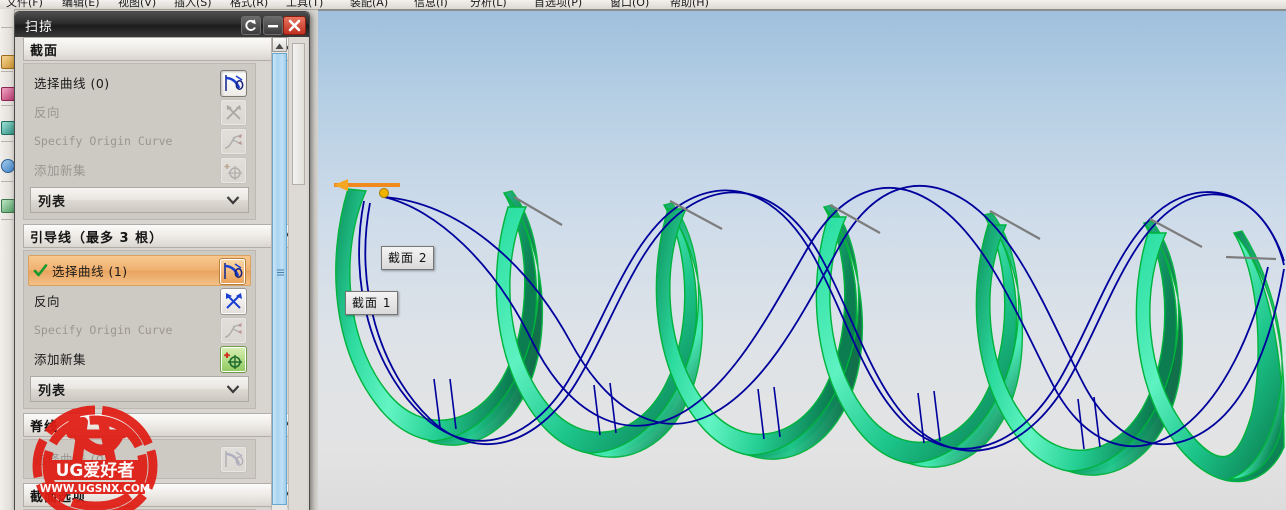  I want to click on group-body-section: 选择曲线 (0) 反向 Specify Origin Curve 添加新集 列表, so click(139, 141).